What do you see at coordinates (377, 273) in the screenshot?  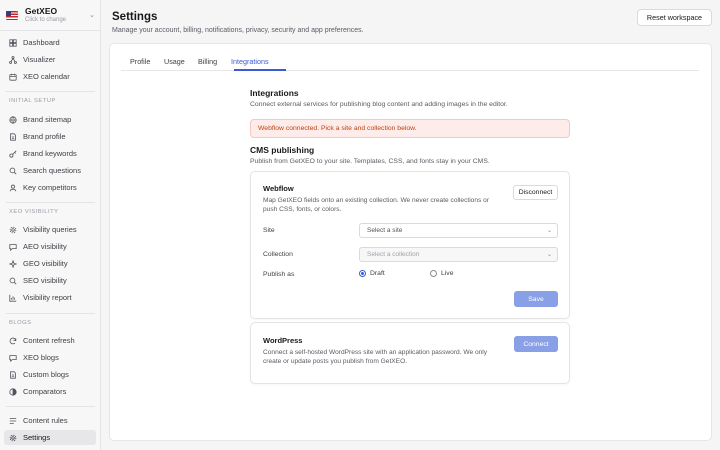 I see `draft-label: Draft` at bounding box center [377, 273].